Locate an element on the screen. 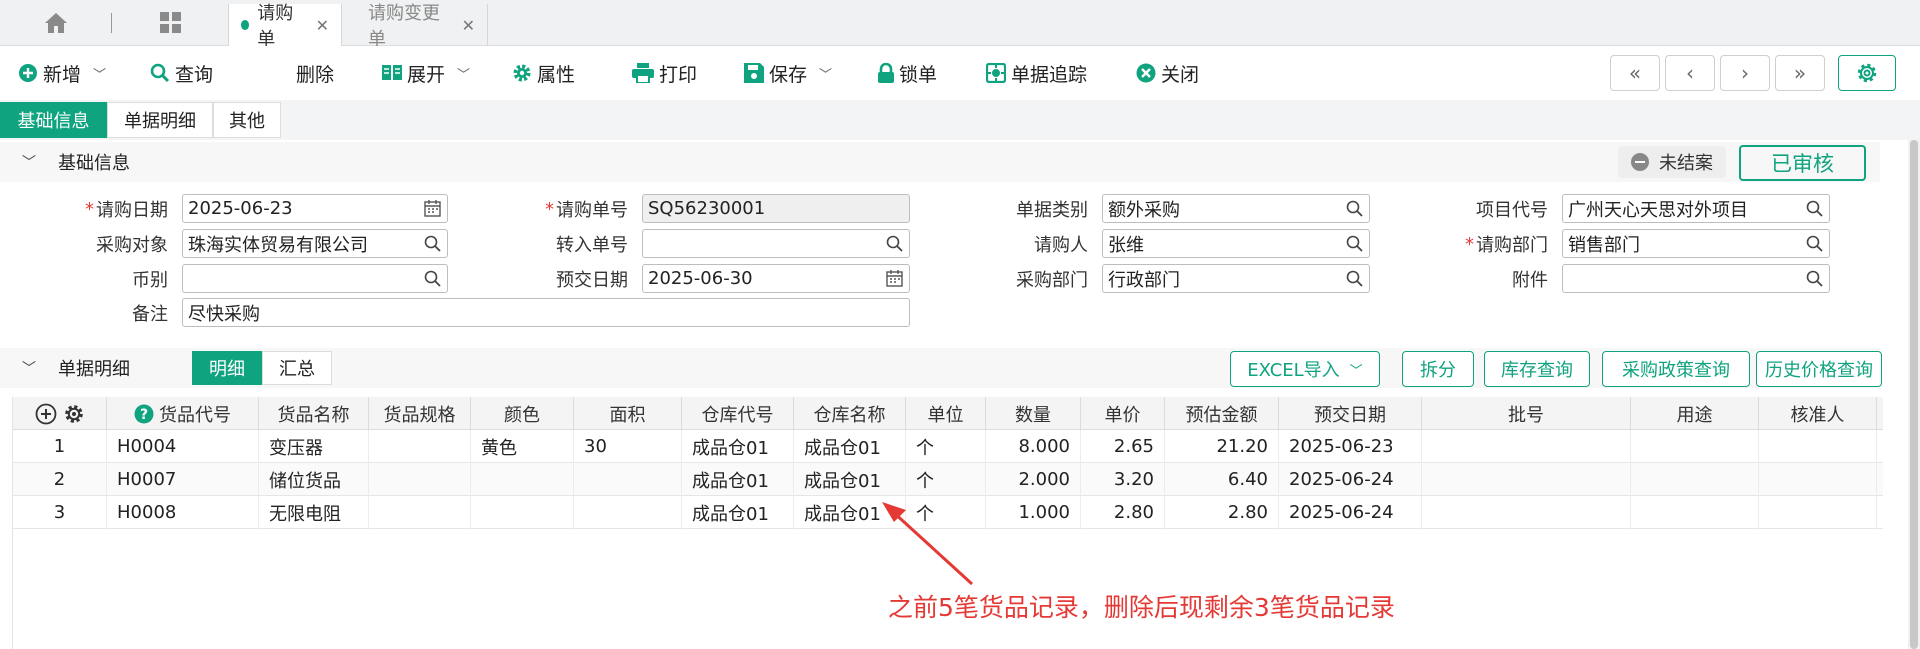  prev-record-button: ‹ is located at coordinates (1690, 73).